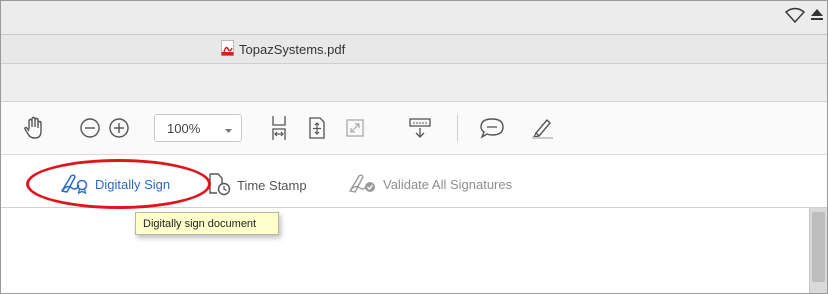 The height and width of the screenshot is (294, 828). Describe the element at coordinates (272, 185) in the screenshot. I see `time-stamp-label: Time Stamp` at that location.